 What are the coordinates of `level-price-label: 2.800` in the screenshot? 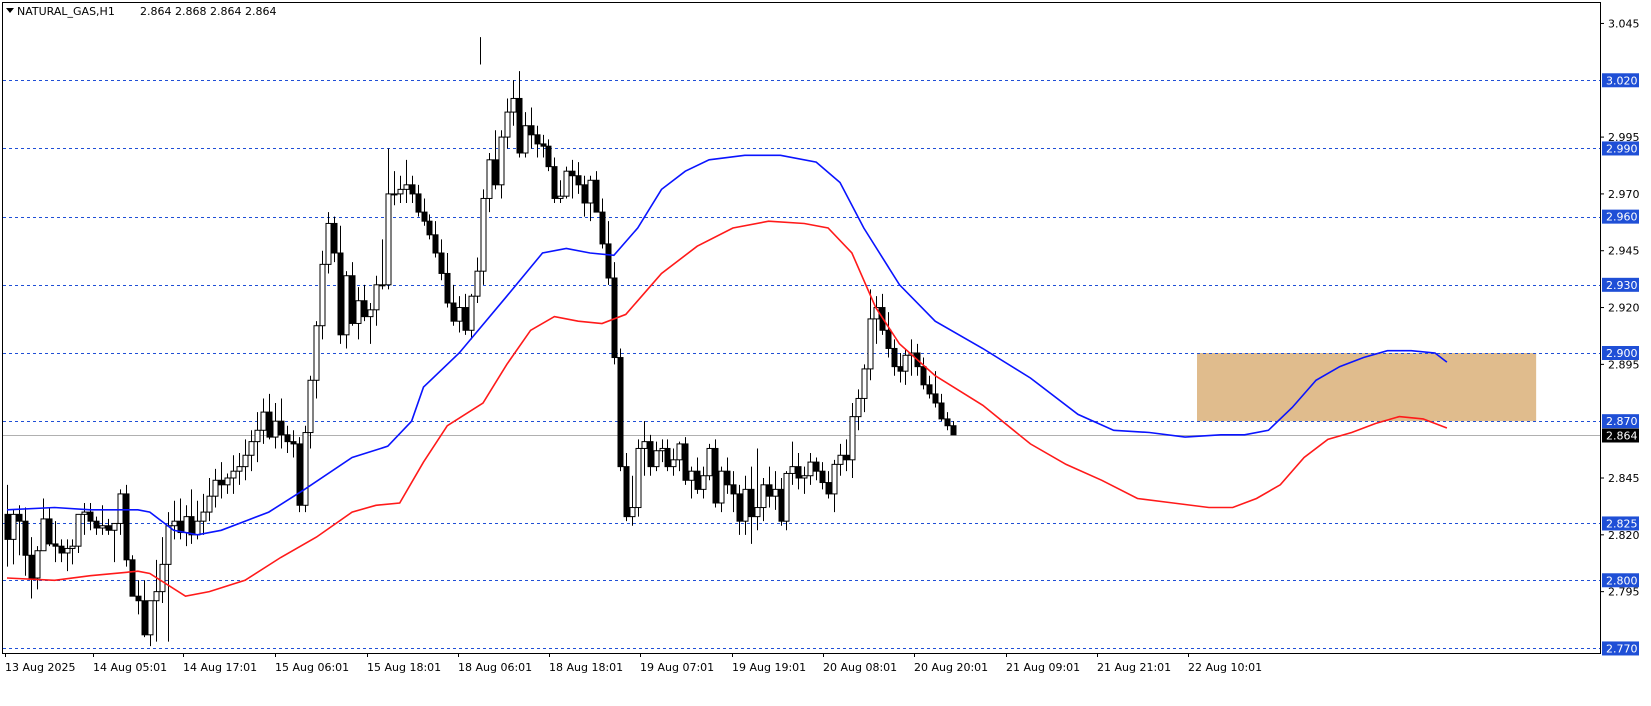 It's located at (1622, 580).